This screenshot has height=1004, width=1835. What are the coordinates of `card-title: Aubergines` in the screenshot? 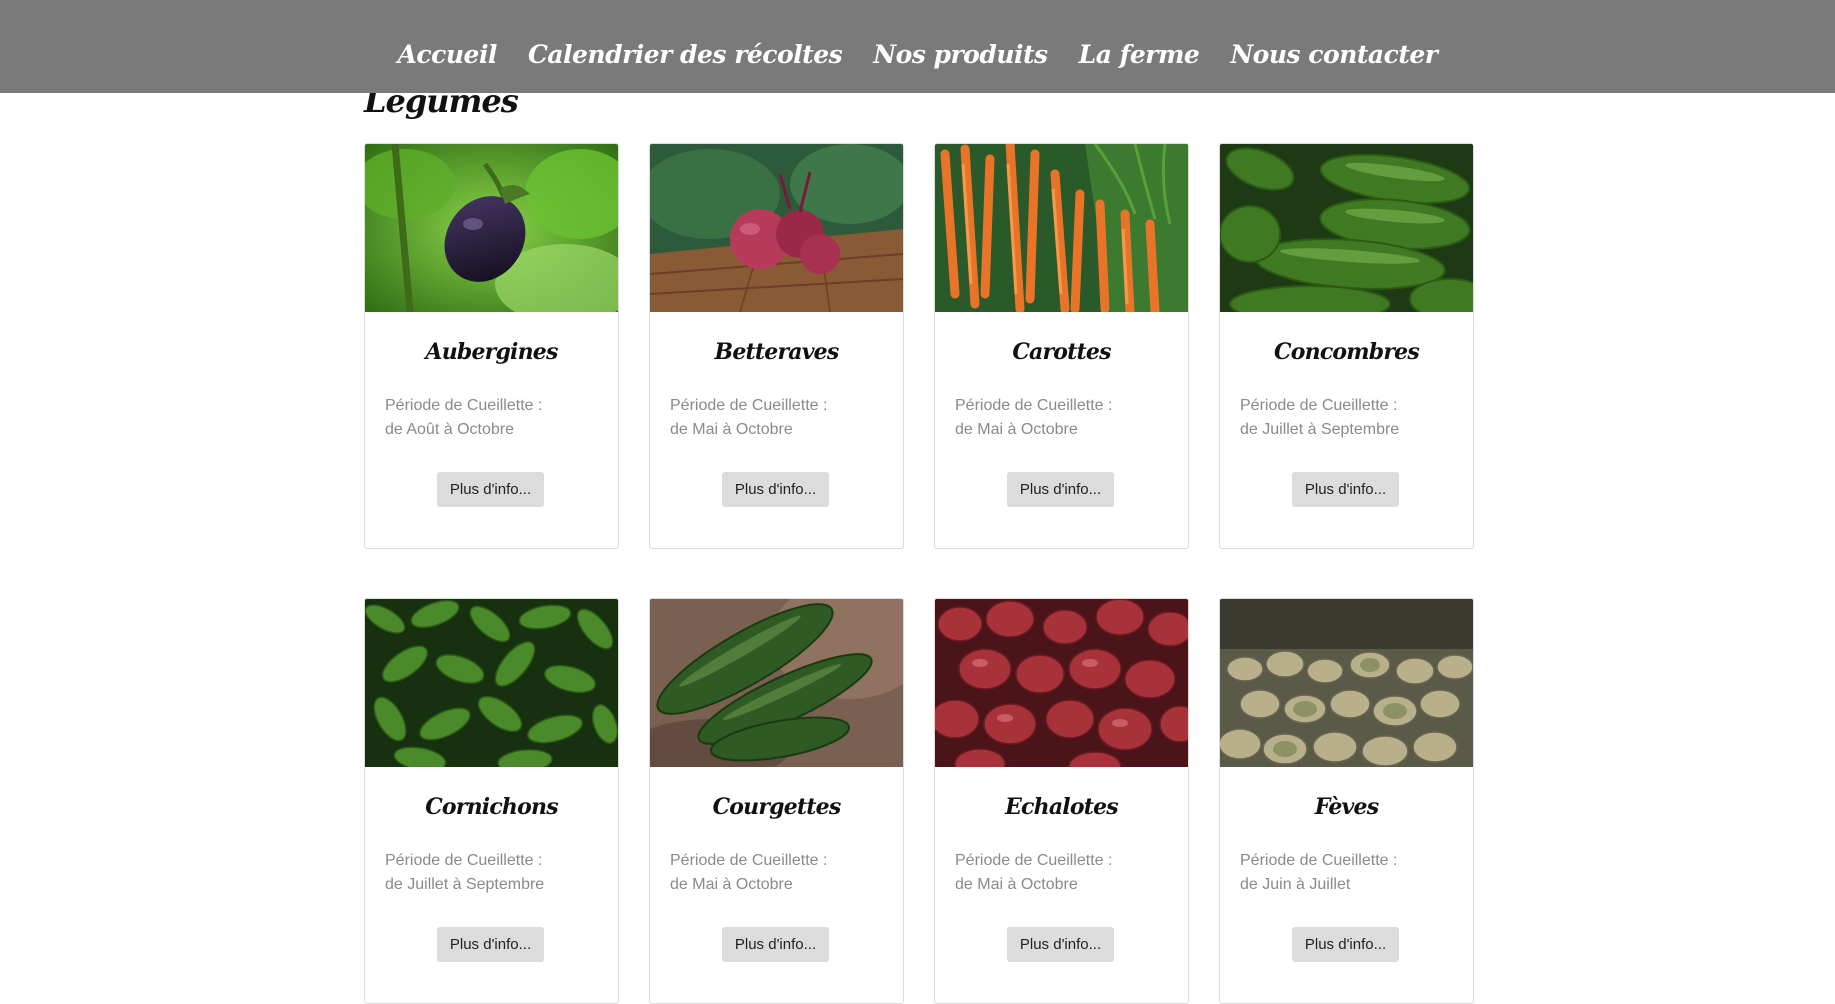 It's located at (491, 352).